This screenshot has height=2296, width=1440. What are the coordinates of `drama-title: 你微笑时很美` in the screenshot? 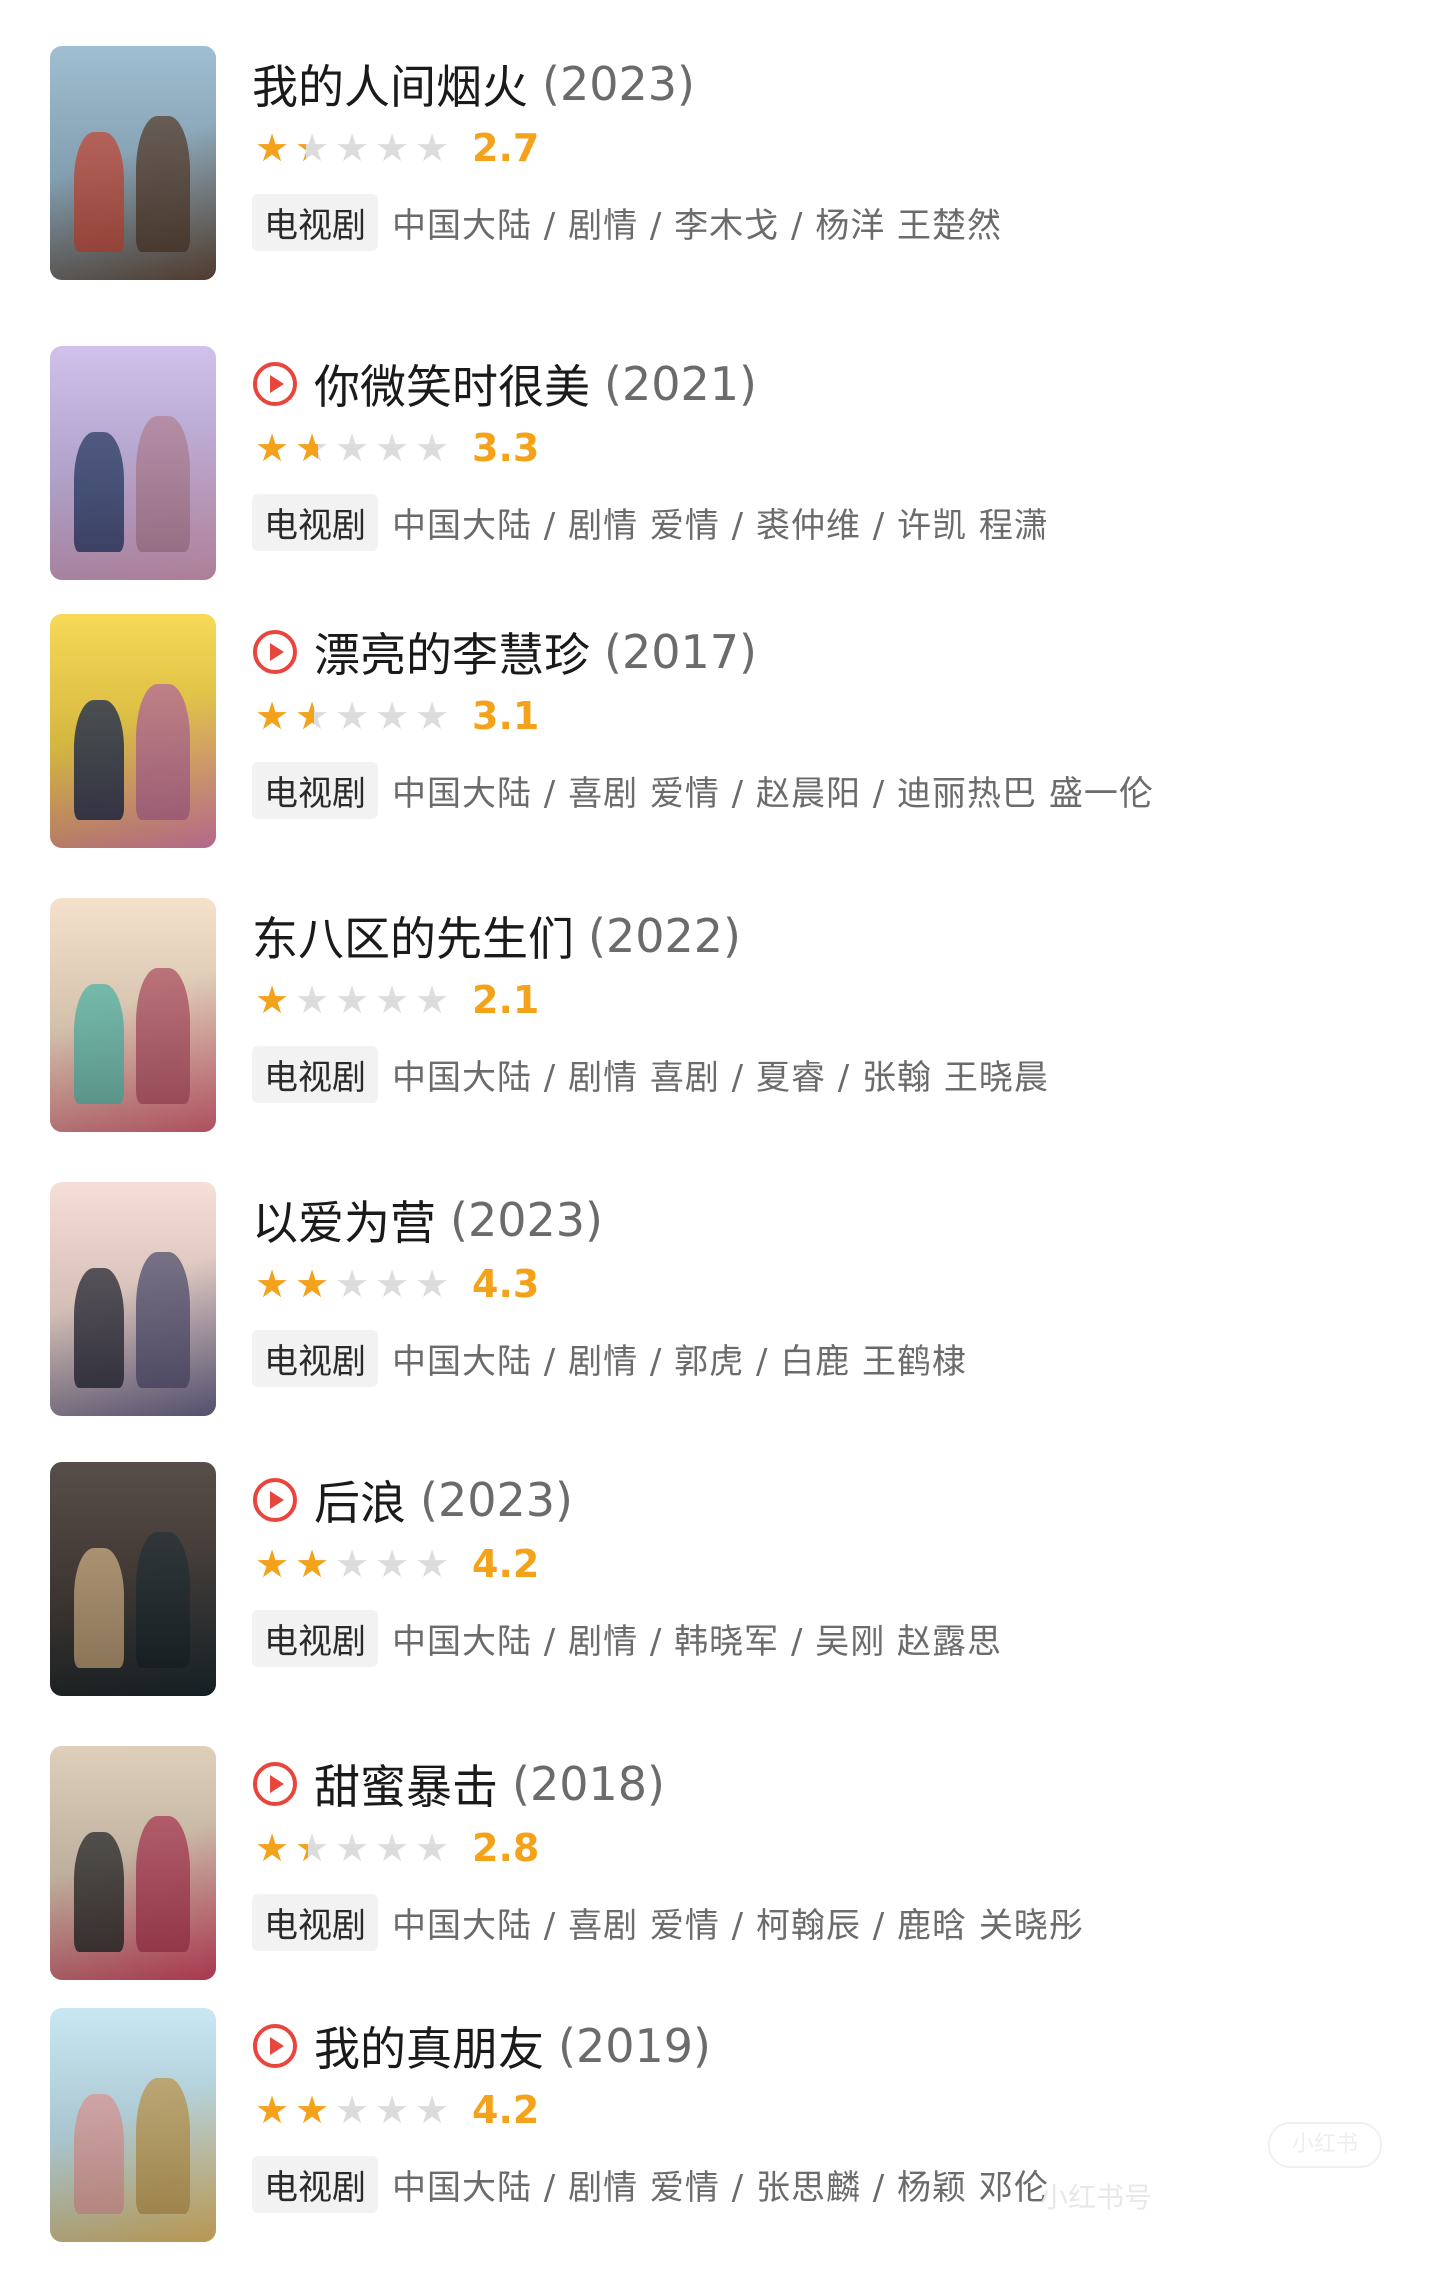 It's located at (452, 384).